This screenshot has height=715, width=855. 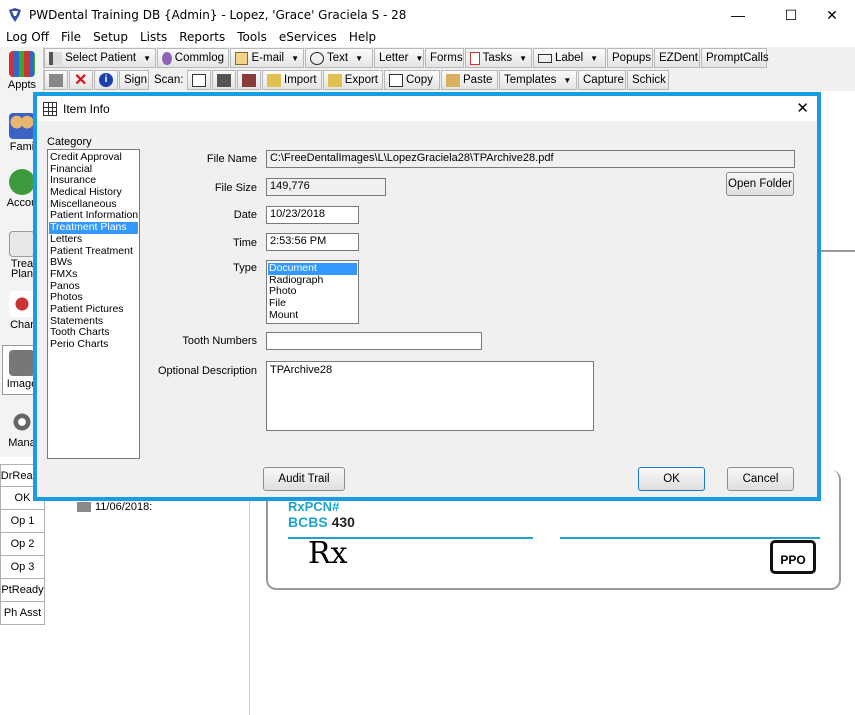 What do you see at coordinates (343, 522) in the screenshot?
I see `card-bcbs-number: 430` at bounding box center [343, 522].